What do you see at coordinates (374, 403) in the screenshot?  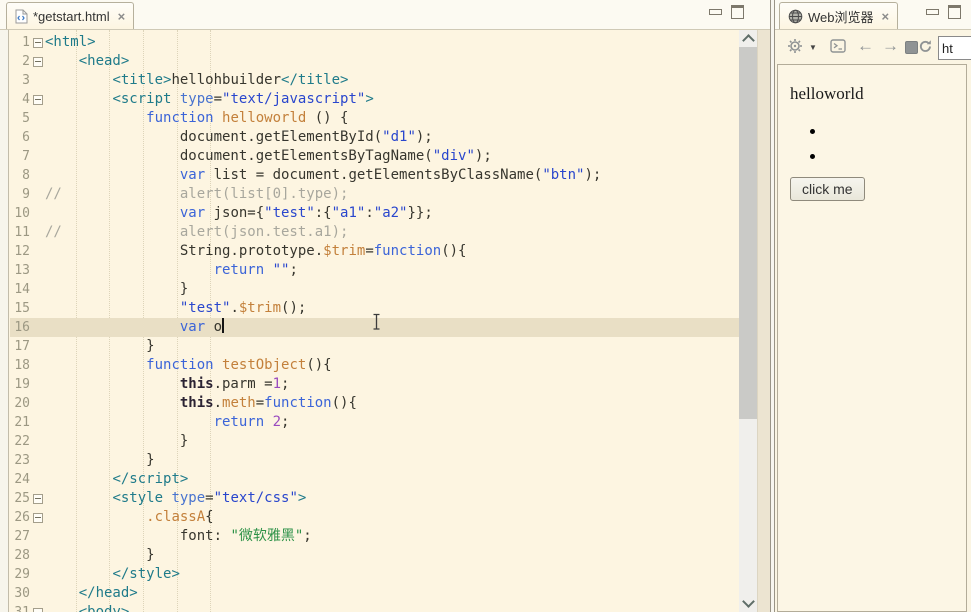 I see `code-line: 20 this.meth=function(){` at bounding box center [374, 403].